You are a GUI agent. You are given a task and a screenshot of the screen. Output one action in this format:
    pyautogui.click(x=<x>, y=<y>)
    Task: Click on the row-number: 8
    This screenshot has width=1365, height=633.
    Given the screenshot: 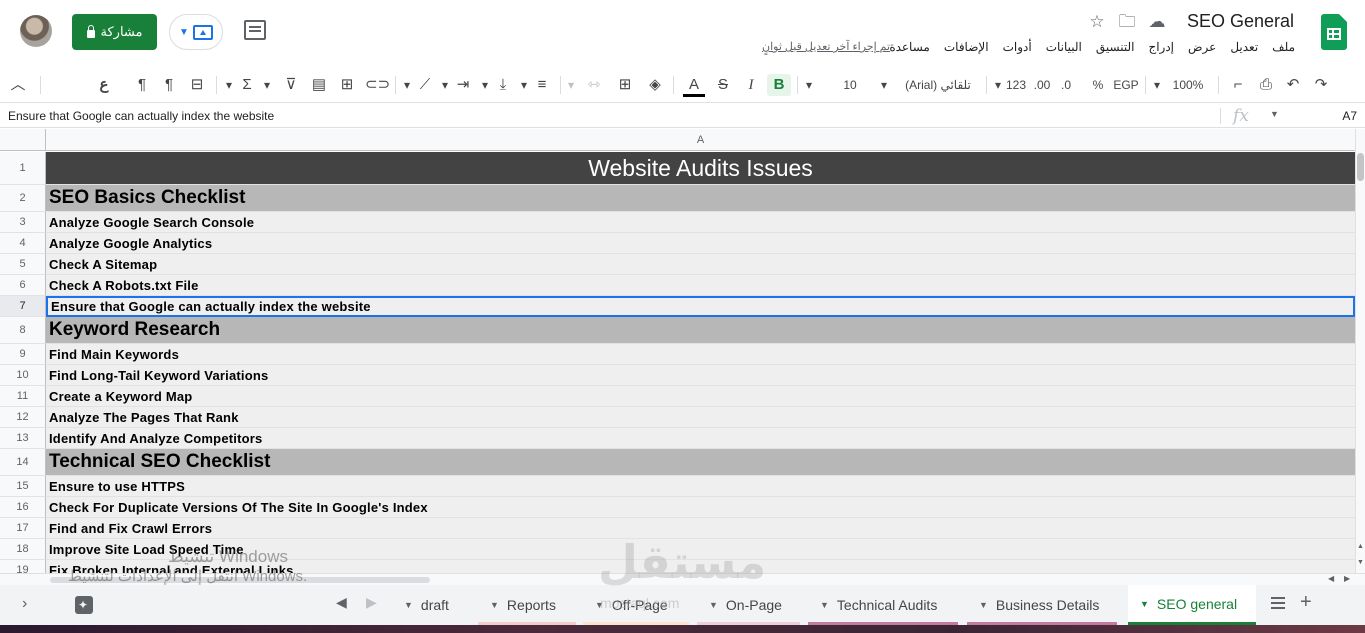 What is the action you would take?
    pyautogui.click(x=23, y=330)
    